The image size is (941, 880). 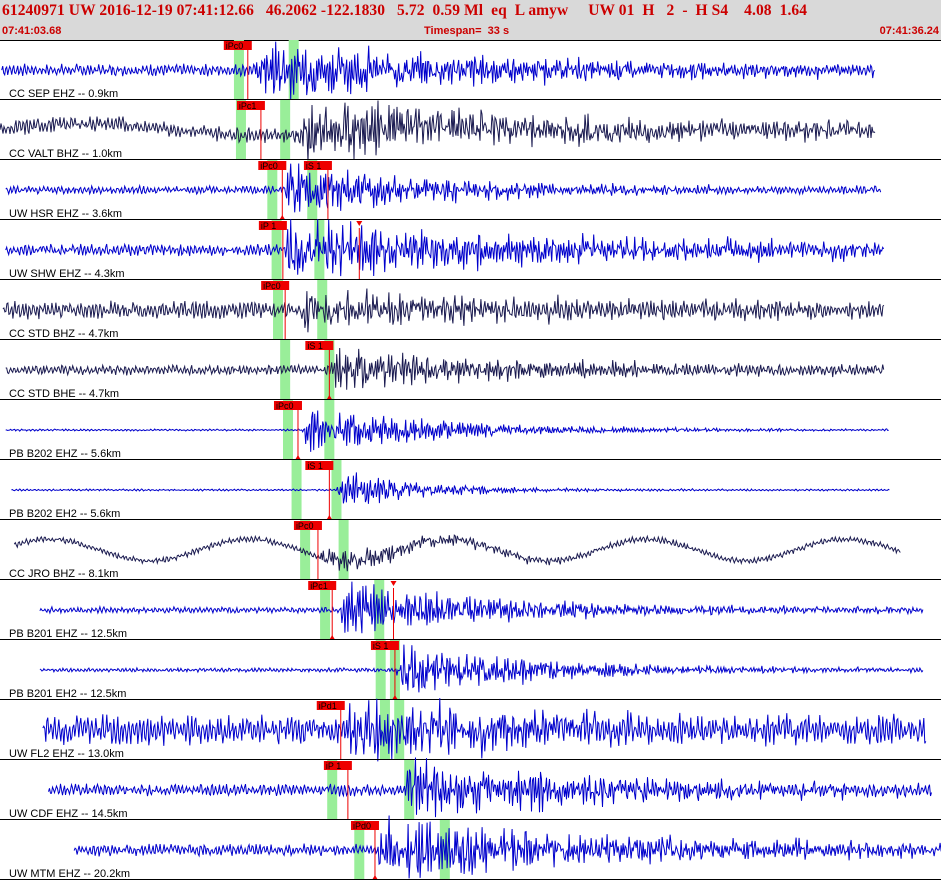 I want to click on station-label: UW FL2 EHZ -- 13.0km, so click(x=66, y=754).